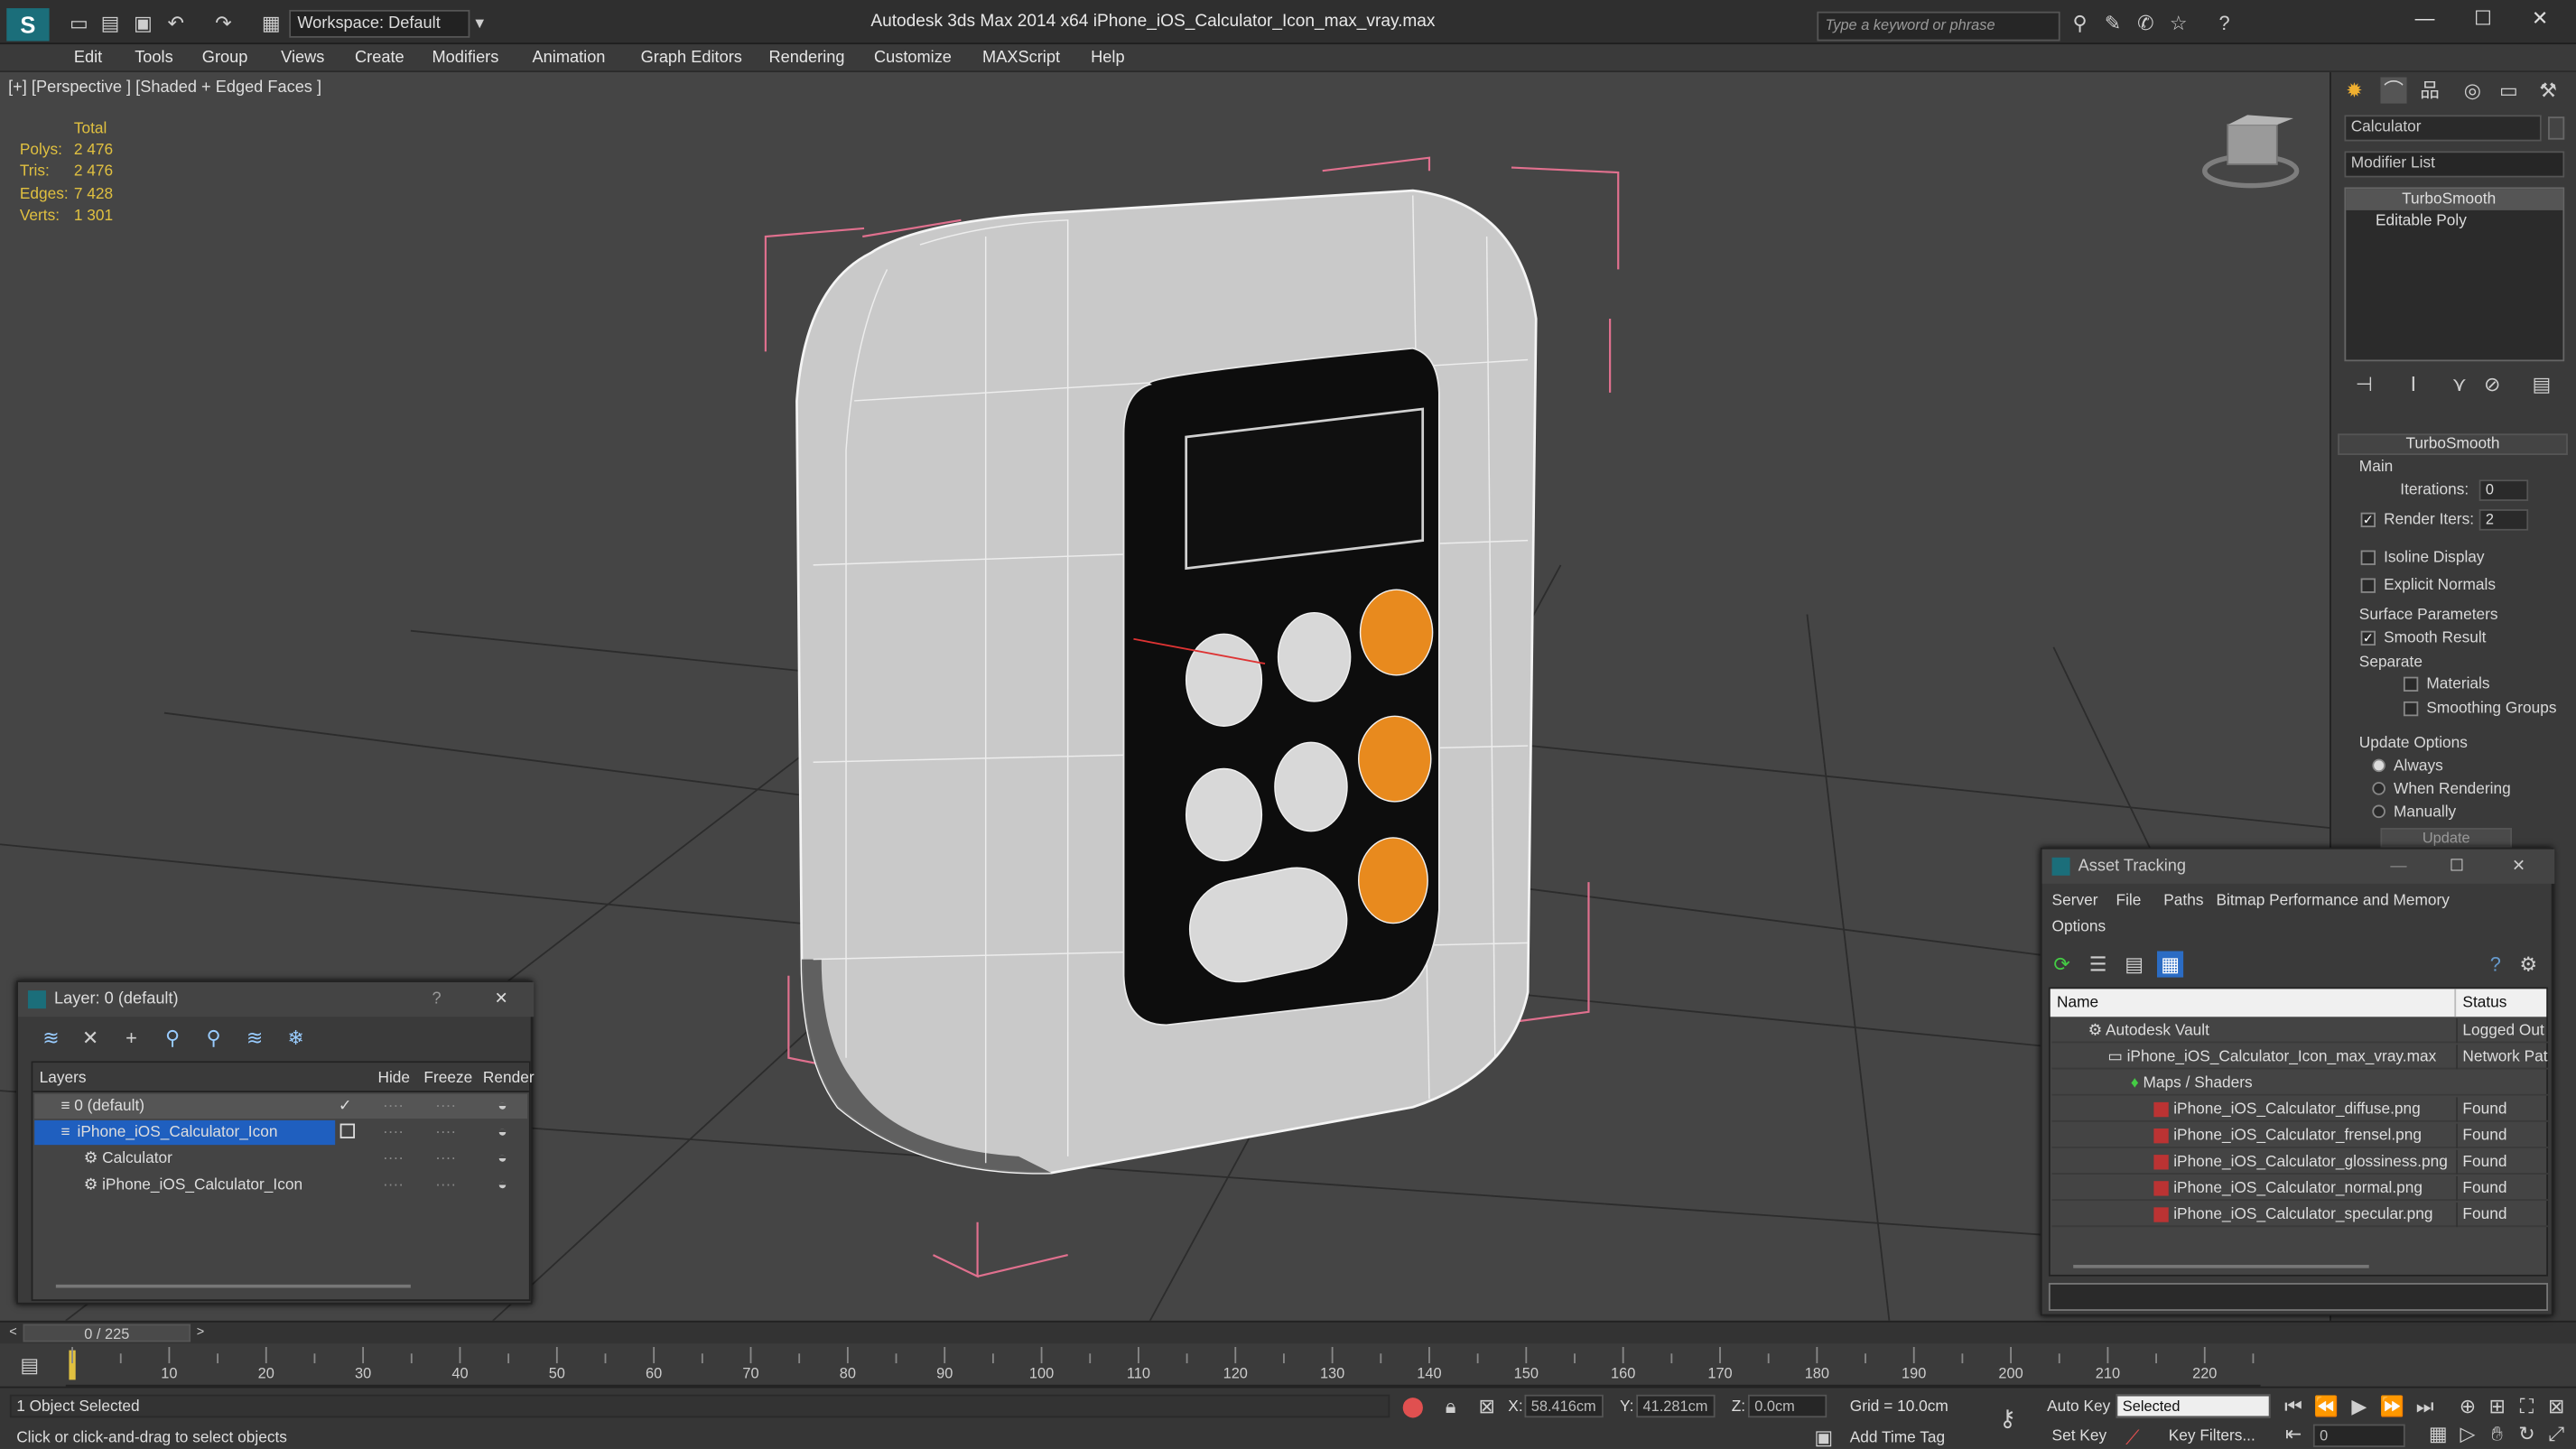 This screenshot has height=1449, width=2576. What do you see at coordinates (2298, 1297) in the screenshot?
I see `asset-path-field` at bounding box center [2298, 1297].